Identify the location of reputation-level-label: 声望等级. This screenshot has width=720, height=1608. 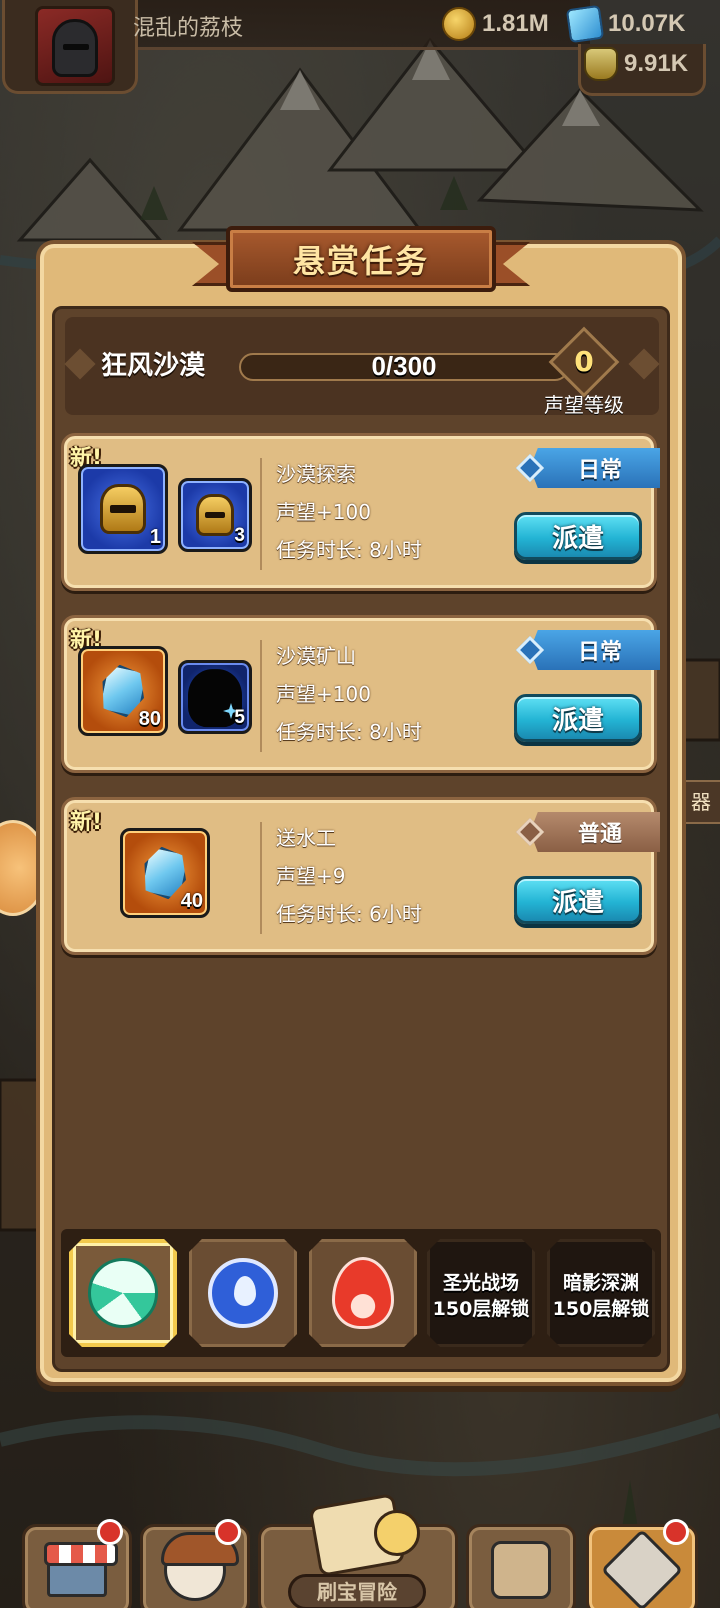
(584, 405).